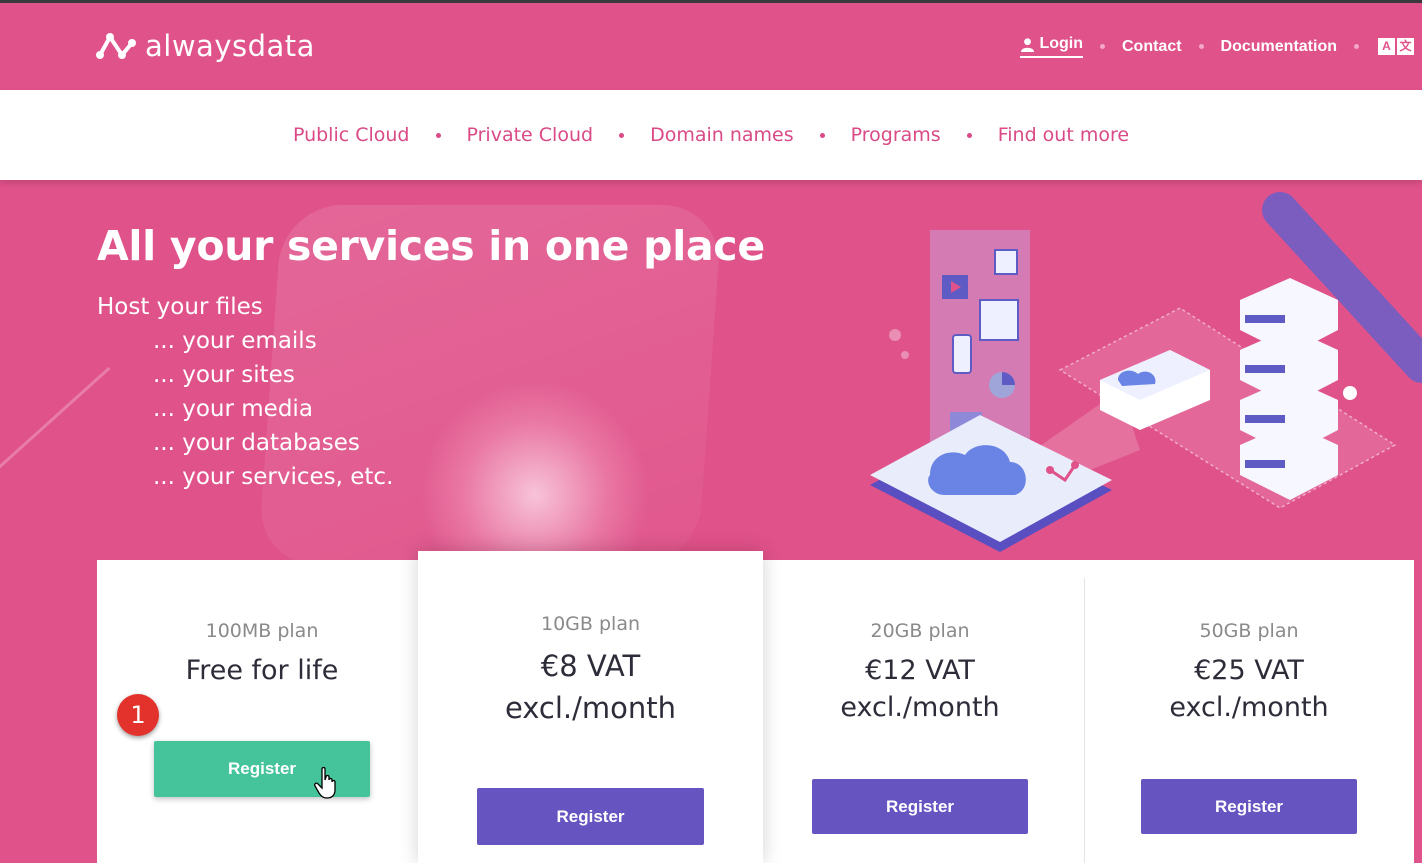  Describe the element at coordinates (1249, 689) in the screenshot. I see `plan-price: €25 VAT excl./month` at that location.